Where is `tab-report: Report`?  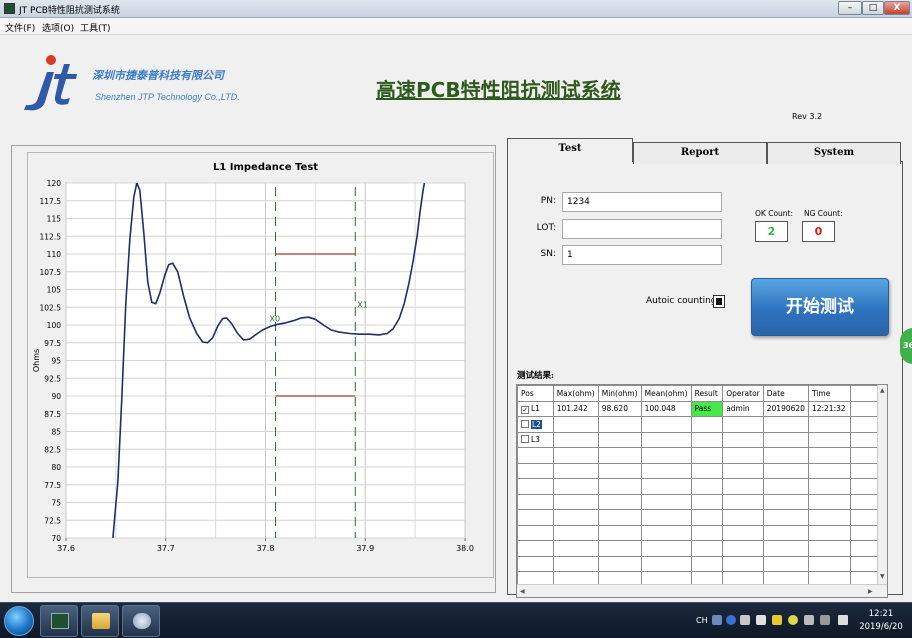
tab-report: Report is located at coordinates (700, 153).